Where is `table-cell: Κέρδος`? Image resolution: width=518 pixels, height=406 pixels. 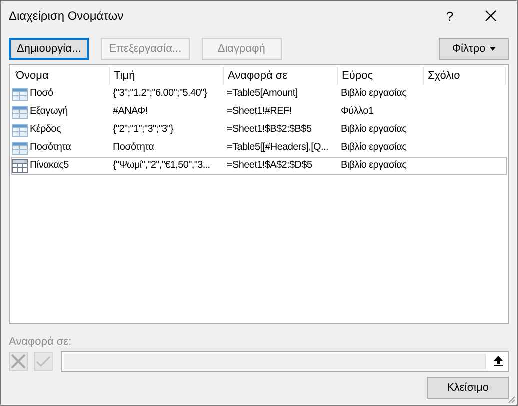
table-cell: Κέρδος is located at coordinates (45, 130).